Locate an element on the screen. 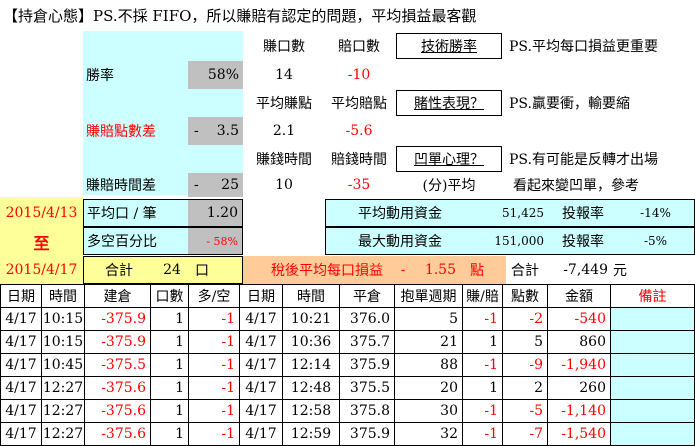 The width and height of the screenshot is (695, 446). header-entry: 建倉 is located at coordinates (118, 296).